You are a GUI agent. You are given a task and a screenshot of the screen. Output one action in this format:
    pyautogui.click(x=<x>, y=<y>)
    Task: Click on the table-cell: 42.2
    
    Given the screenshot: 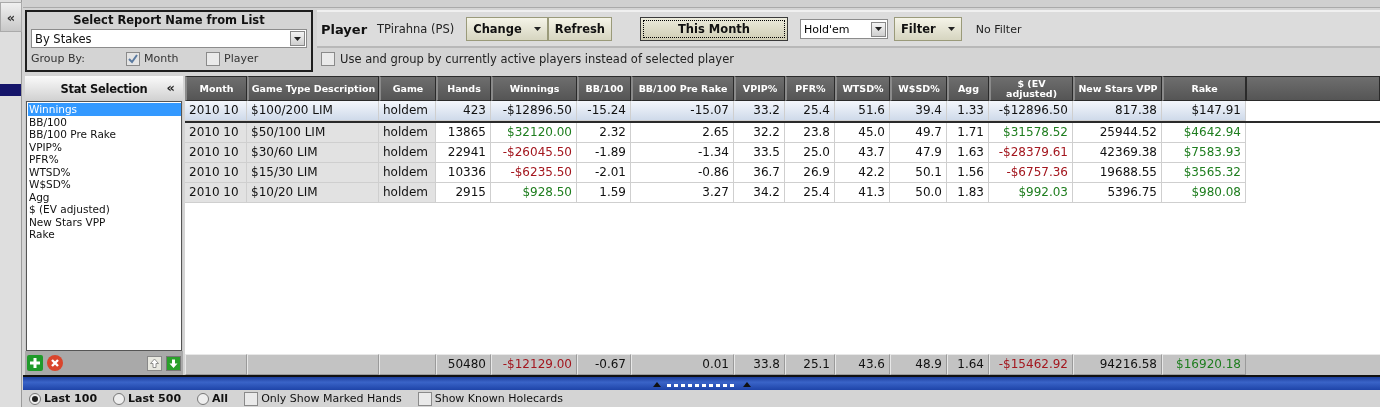 What is the action you would take?
    pyautogui.click(x=862, y=173)
    